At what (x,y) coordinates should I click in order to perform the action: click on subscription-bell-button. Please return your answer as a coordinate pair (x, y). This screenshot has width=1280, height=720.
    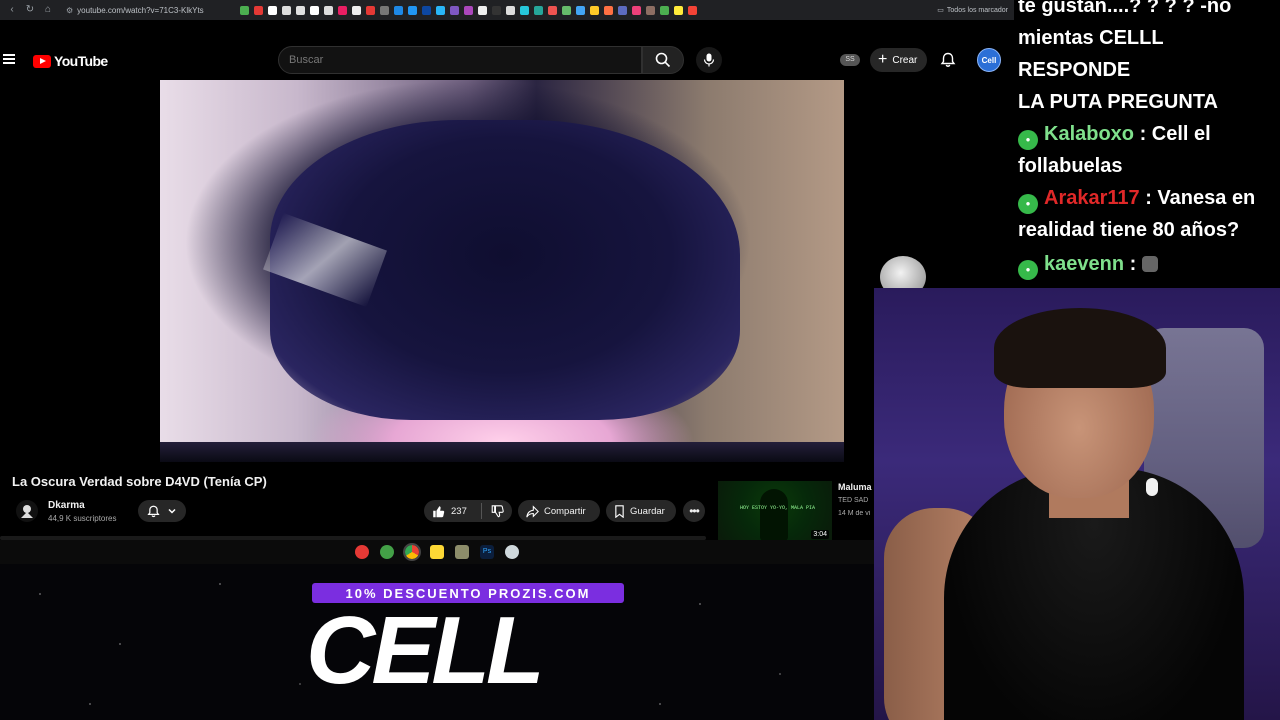
    Looking at the image, I should click on (162, 511).